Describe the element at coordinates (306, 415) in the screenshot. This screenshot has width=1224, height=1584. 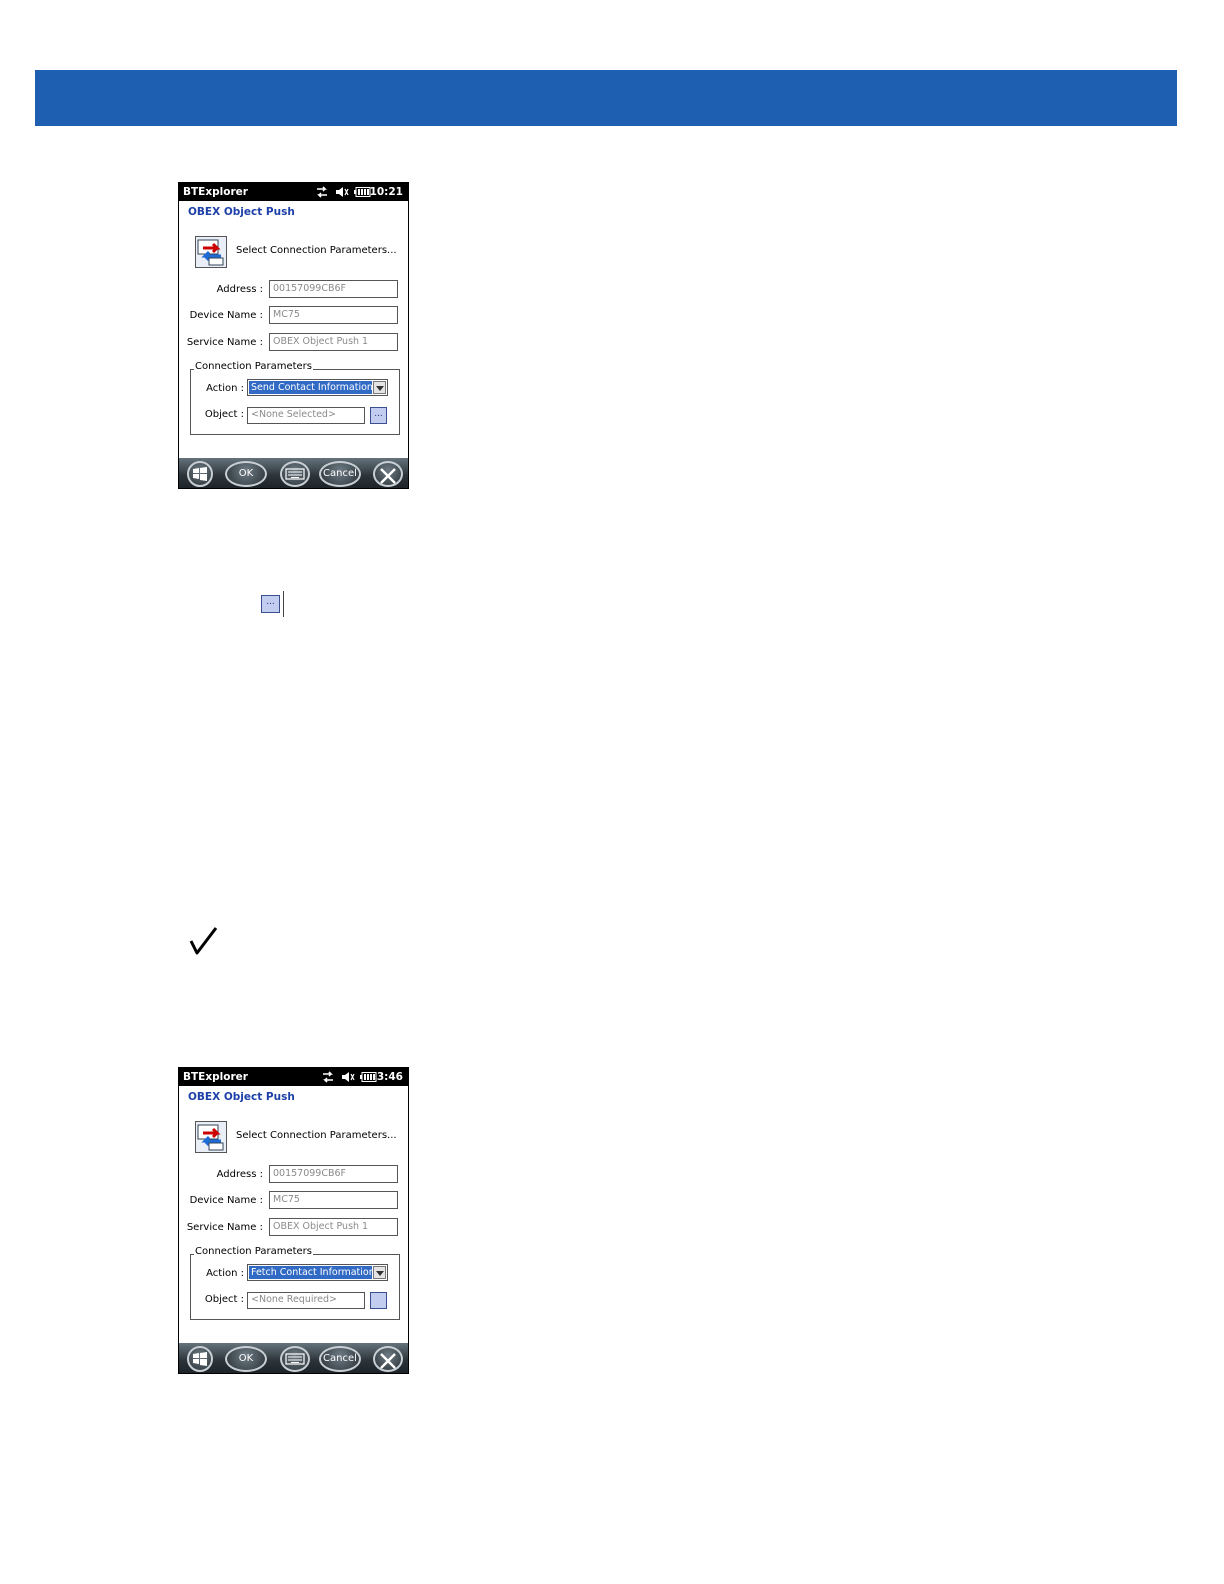
I see `object-field: <None Selected>` at that location.